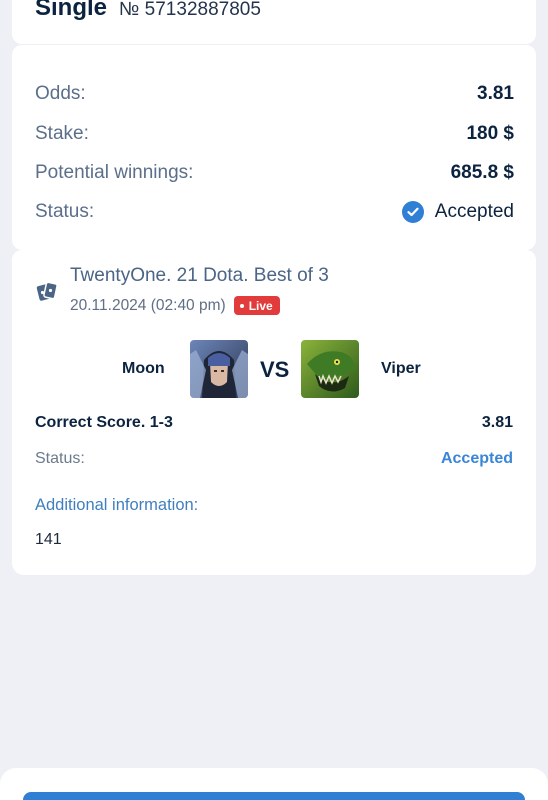 This screenshot has width=548, height=800. I want to click on live-dot-icon, so click(241, 305).